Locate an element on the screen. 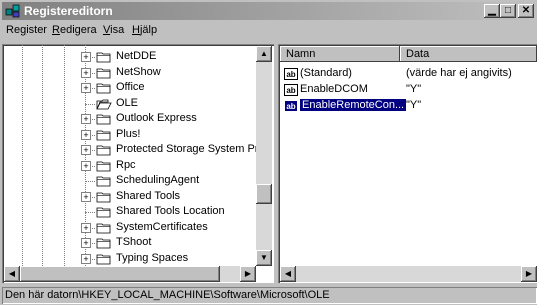 The height and width of the screenshot is (305, 537). menu-hjalp: Hjälp is located at coordinates (144, 30).